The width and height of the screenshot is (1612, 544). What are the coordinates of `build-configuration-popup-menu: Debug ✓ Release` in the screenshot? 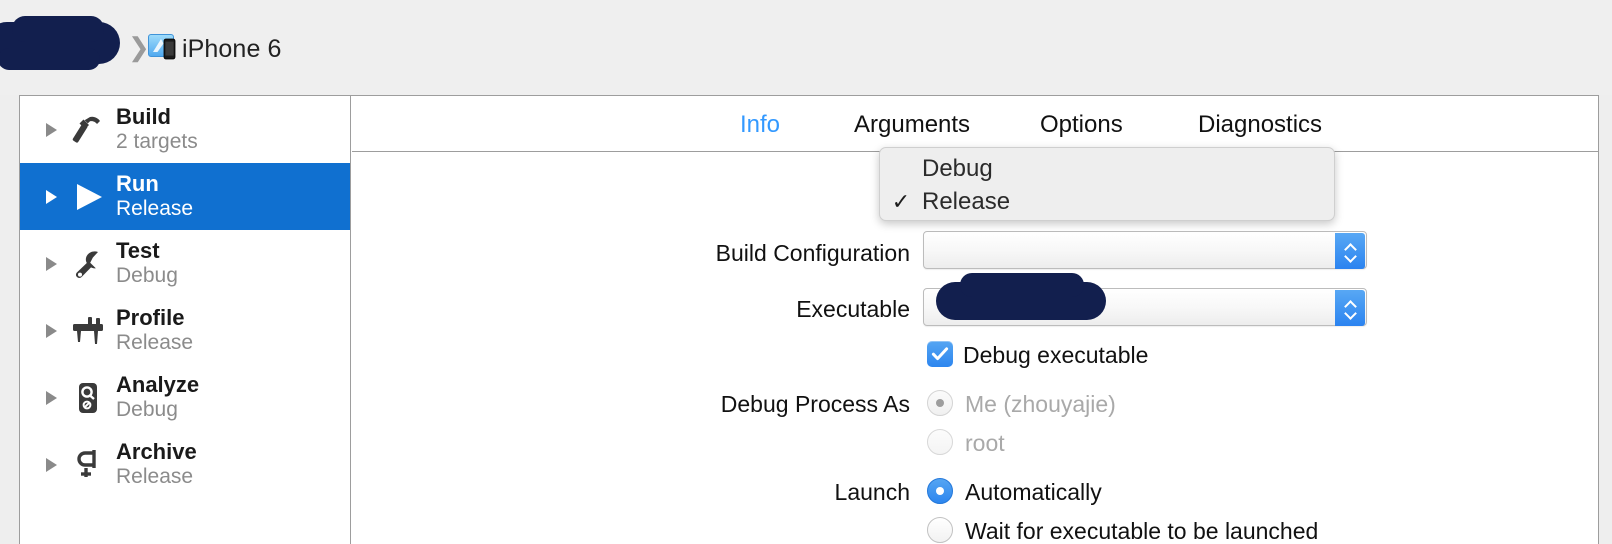 It's located at (1107, 184).